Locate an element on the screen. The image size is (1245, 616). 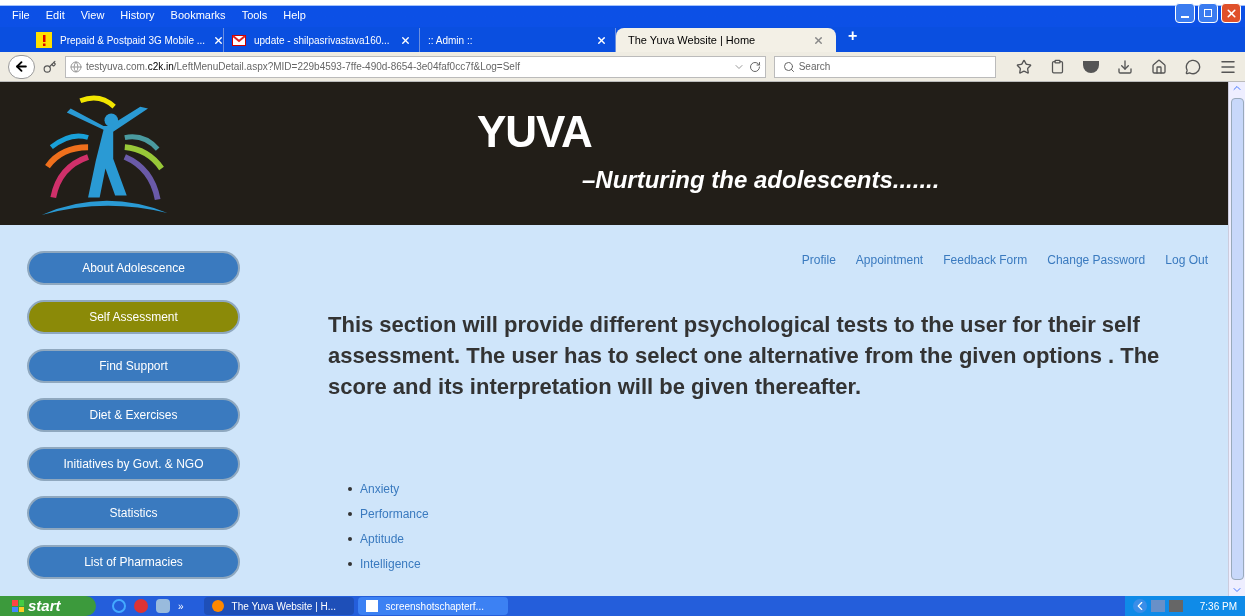
menu-item: File is located at coordinates (21, 14).